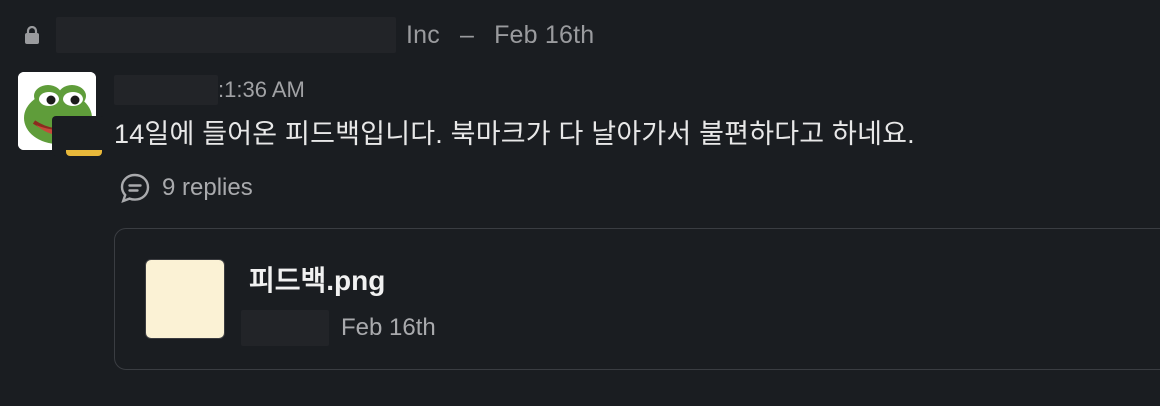  I want to click on redacted-sender-name, so click(166, 90).